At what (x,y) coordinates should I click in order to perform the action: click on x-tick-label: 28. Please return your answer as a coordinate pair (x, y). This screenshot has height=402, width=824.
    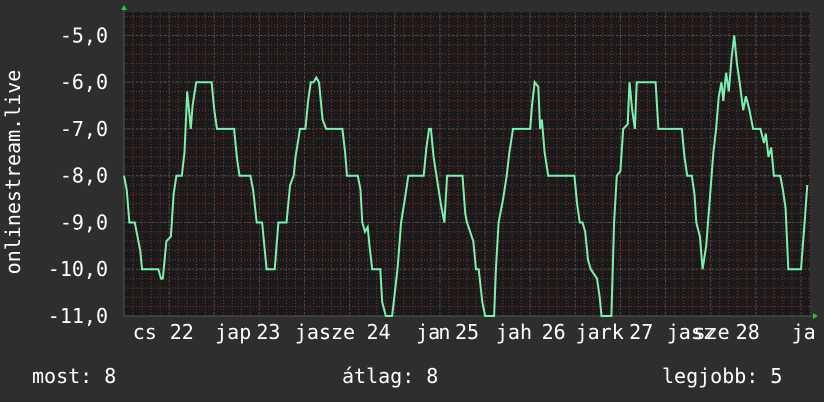
    Looking at the image, I should click on (748, 332).